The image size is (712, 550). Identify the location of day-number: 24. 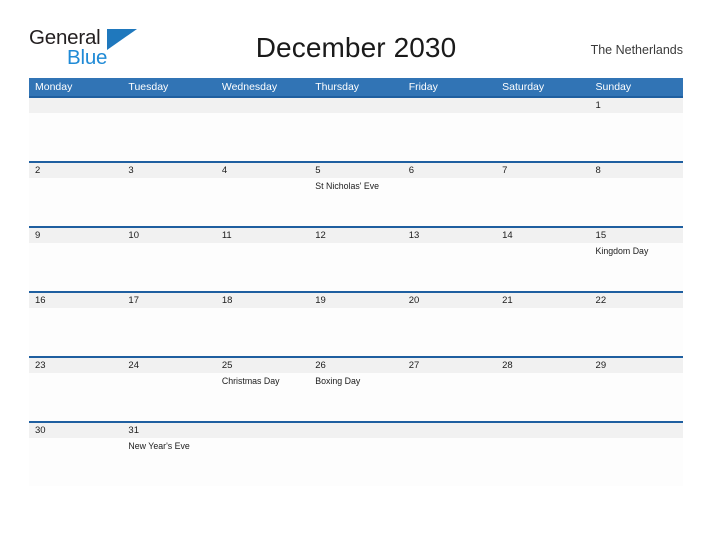
(168, 365).